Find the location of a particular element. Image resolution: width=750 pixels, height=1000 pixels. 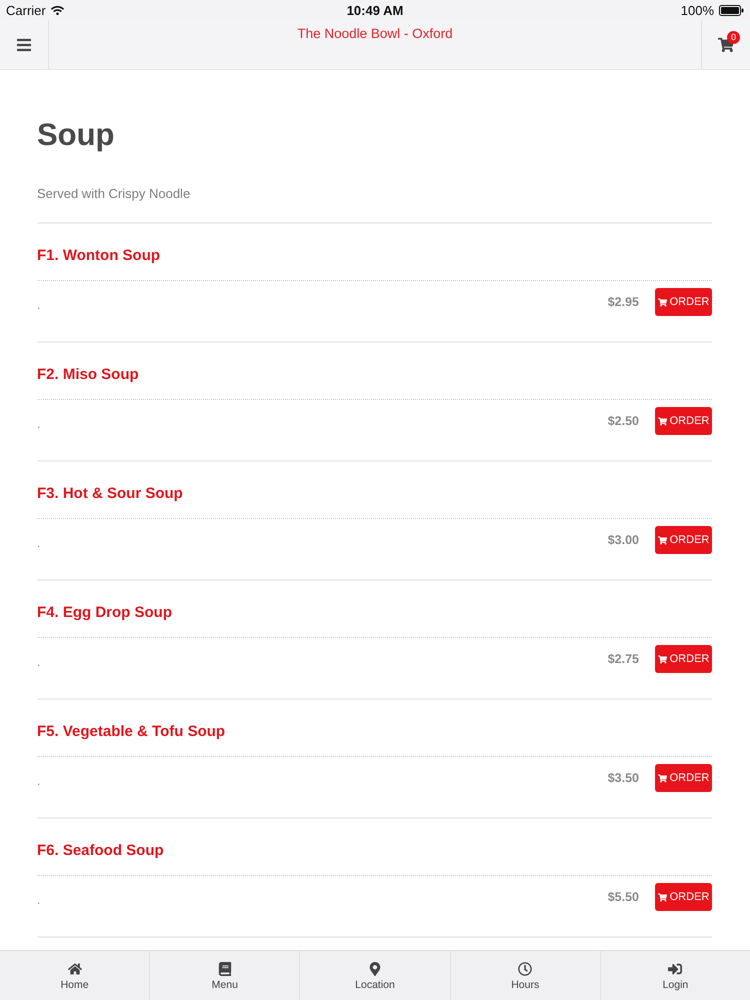

battery-icon is located at coordinates (731, 10).